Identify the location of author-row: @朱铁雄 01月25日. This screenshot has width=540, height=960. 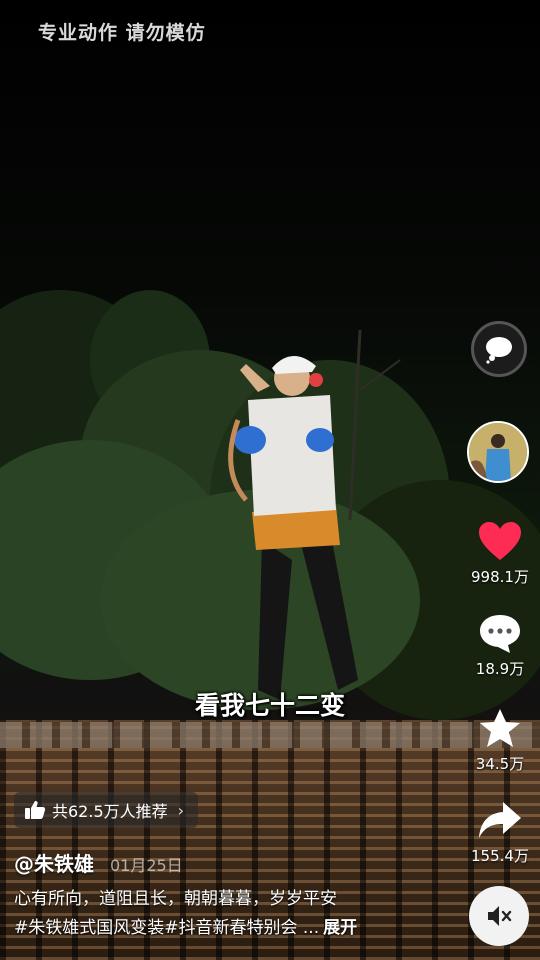
(98, 862).